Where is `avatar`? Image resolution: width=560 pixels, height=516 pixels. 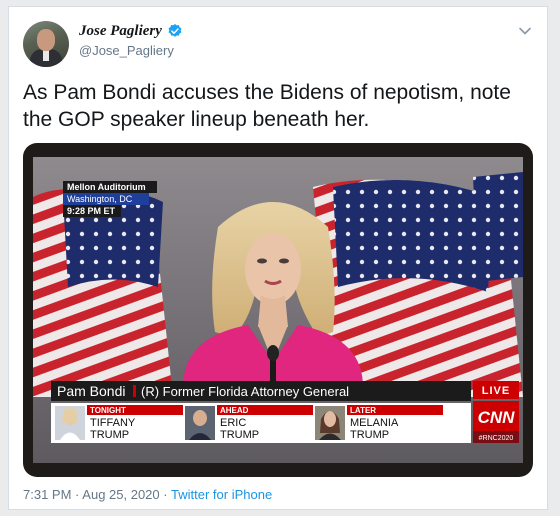 avatar is located at coordinates (46, 44).